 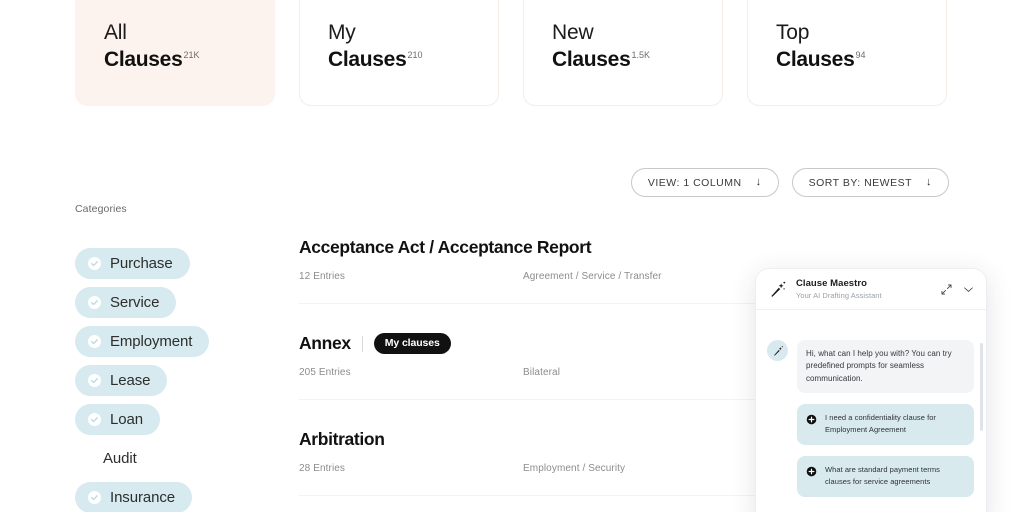 What do you see at coordinates (946, 289) in the screenshot?
I see `expand-icon` at bounding box center [946, 289].